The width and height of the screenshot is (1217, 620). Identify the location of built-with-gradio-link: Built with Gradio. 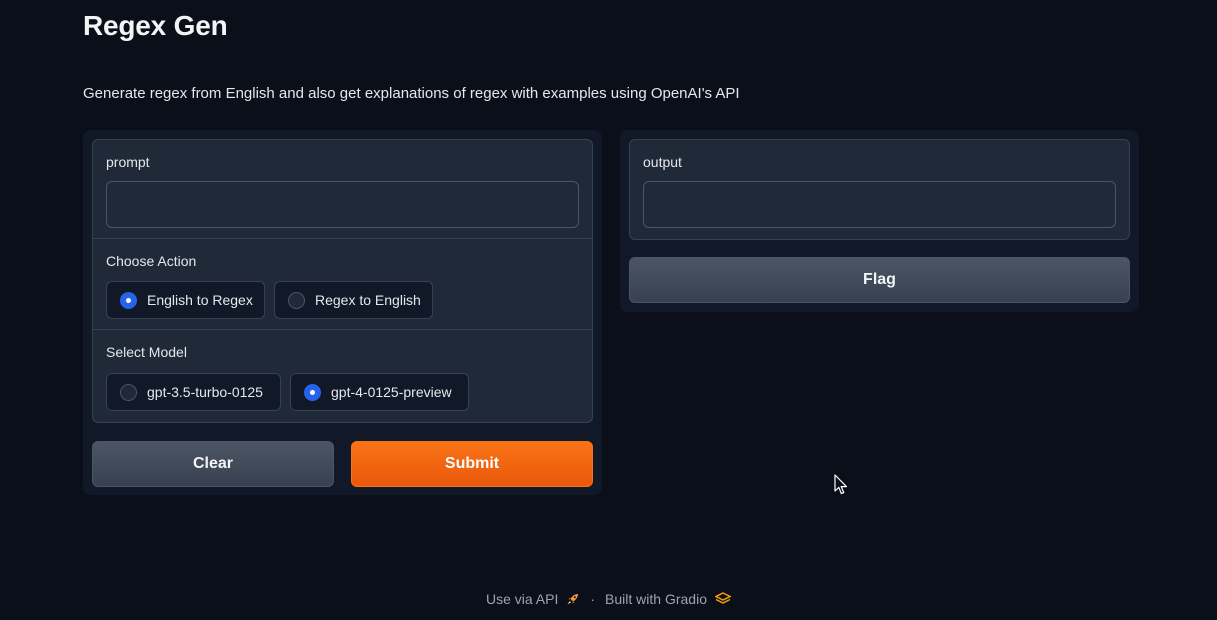
(656, 599).